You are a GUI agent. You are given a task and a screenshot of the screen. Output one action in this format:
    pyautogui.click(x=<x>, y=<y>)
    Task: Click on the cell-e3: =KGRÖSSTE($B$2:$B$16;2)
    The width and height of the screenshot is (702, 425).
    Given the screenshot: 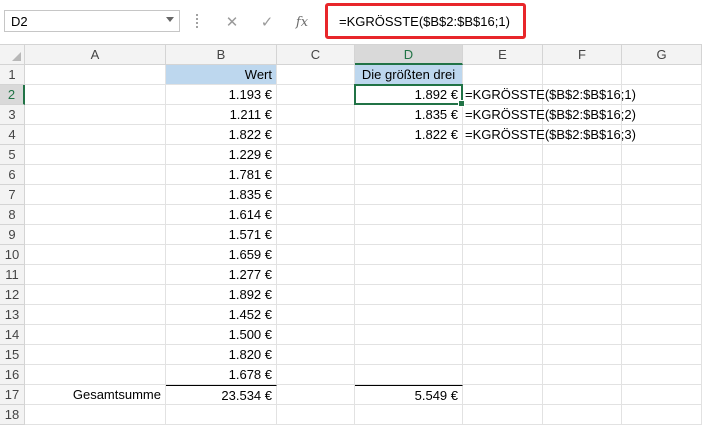 What is the action you would take?
    pyautogui.click(x=549, y=115)
    